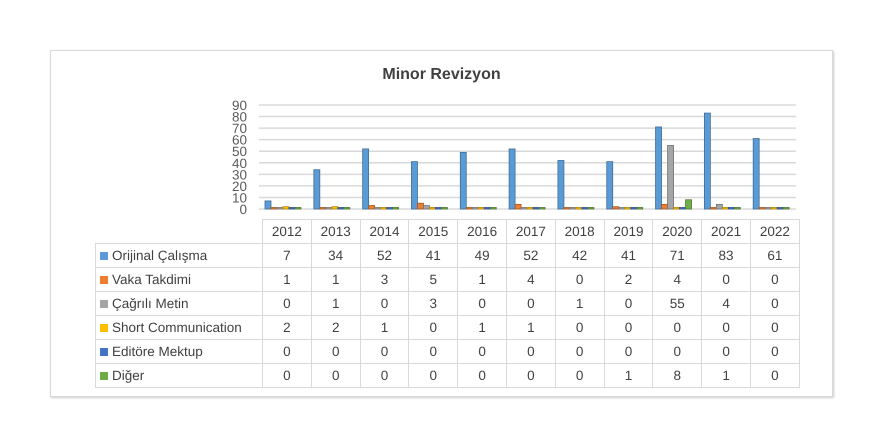 Image resolution: width=885 pixels, height=448 pixels. Describe the element at coordinates (128, 375) in the screenshot. I see `series-name: Diğer` at that location.